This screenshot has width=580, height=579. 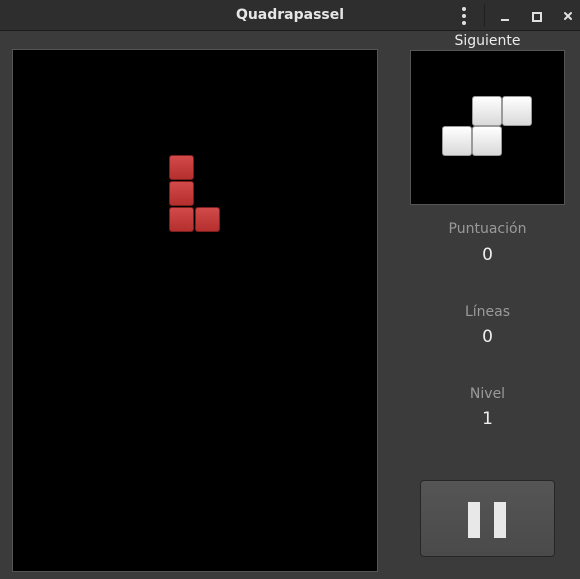 I want to click on score-label: Puntuación, so click(x=487, y=229).